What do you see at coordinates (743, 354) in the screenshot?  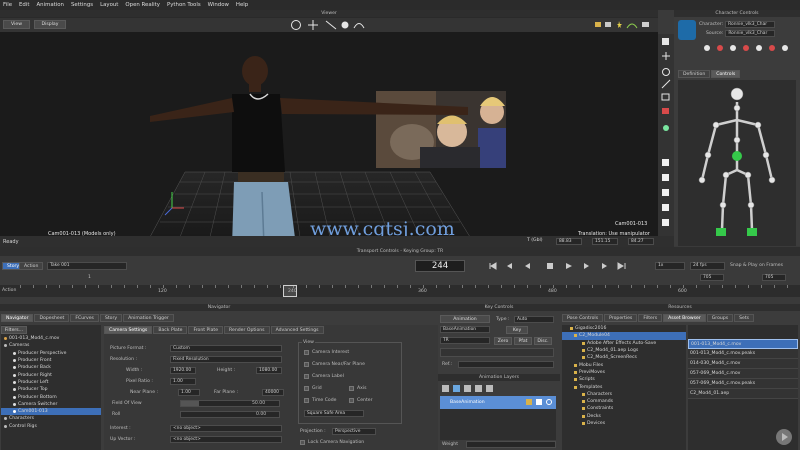 I see `file-item: 001-013_Mod4_c.mov.peaks` at bounding box center [743, 354].